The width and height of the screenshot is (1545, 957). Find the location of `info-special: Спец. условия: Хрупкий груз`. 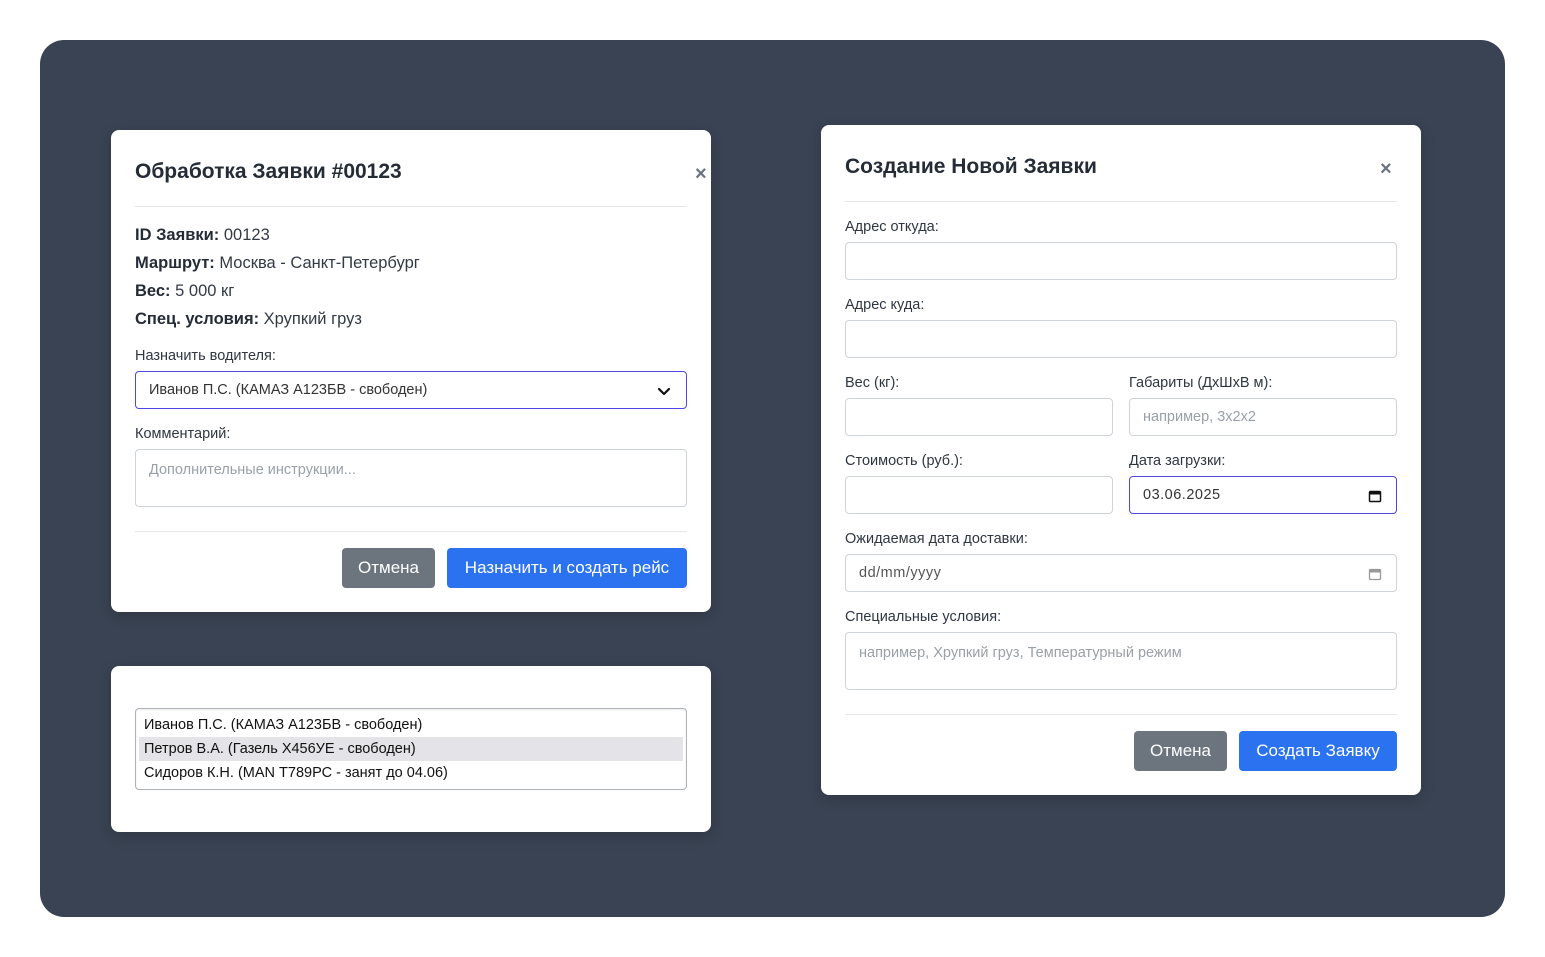

info-special: Спец. условия: Хрупкий груз is located at coordinates (248, 319).